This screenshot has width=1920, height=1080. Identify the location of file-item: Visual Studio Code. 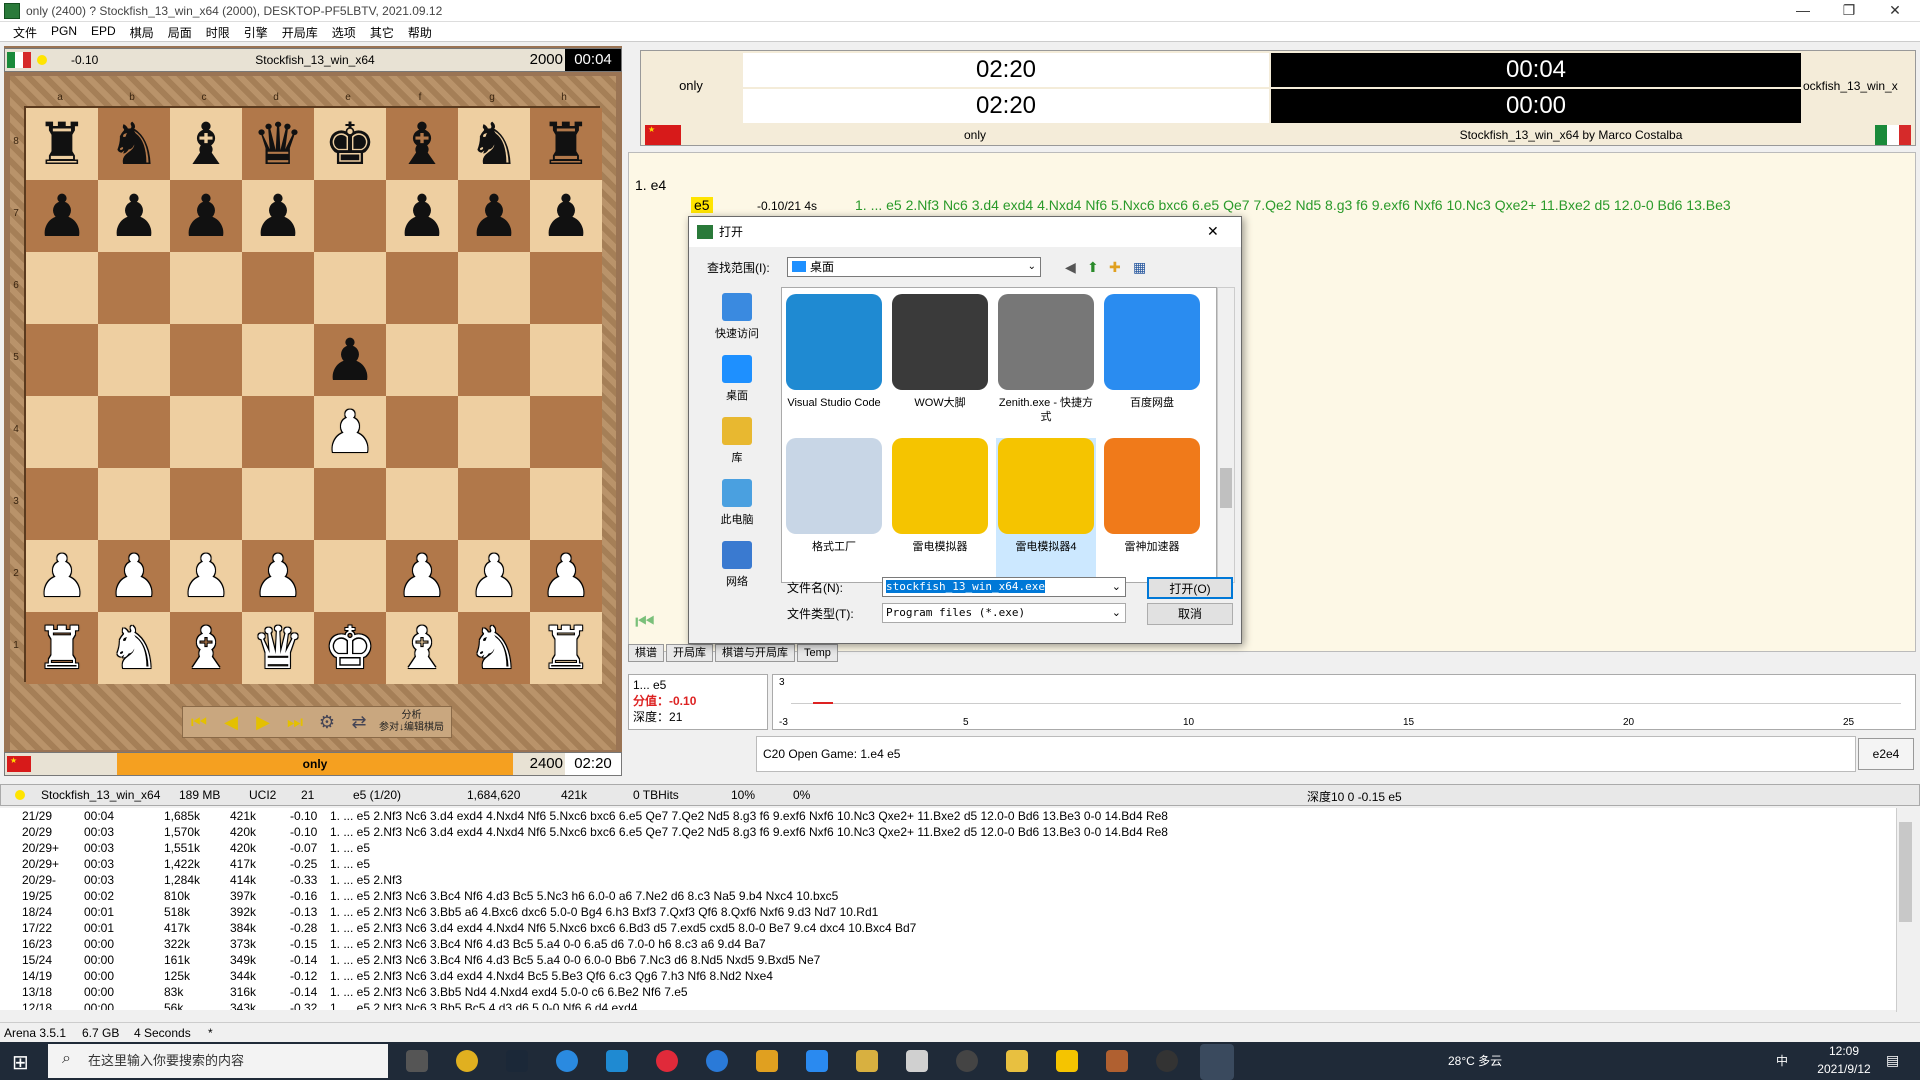
(834, 364).